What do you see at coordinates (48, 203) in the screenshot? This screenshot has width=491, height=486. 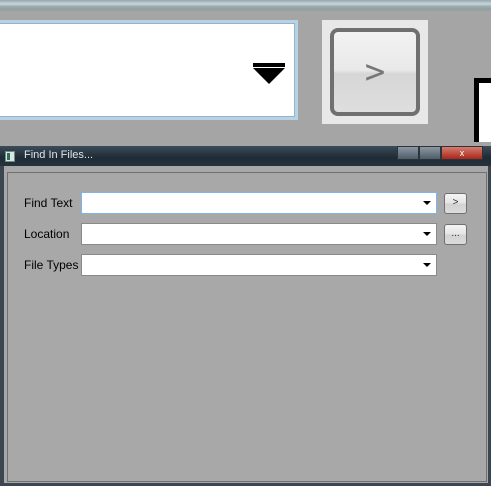 I see `find-text-label: Find Text` at bounding box center [48, 203].